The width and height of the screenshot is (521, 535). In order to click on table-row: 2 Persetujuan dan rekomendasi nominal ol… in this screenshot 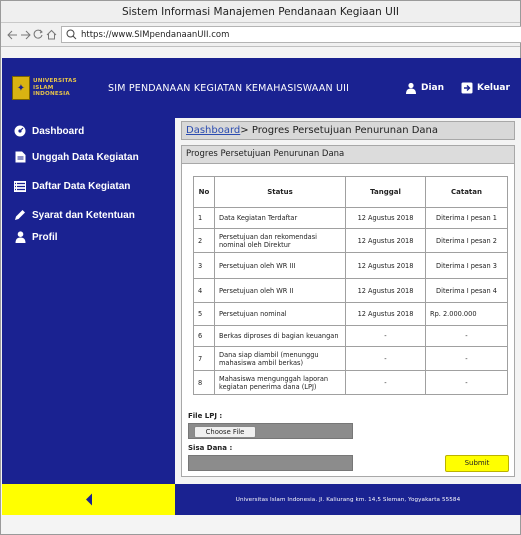, I will do `click(350, 240)`.